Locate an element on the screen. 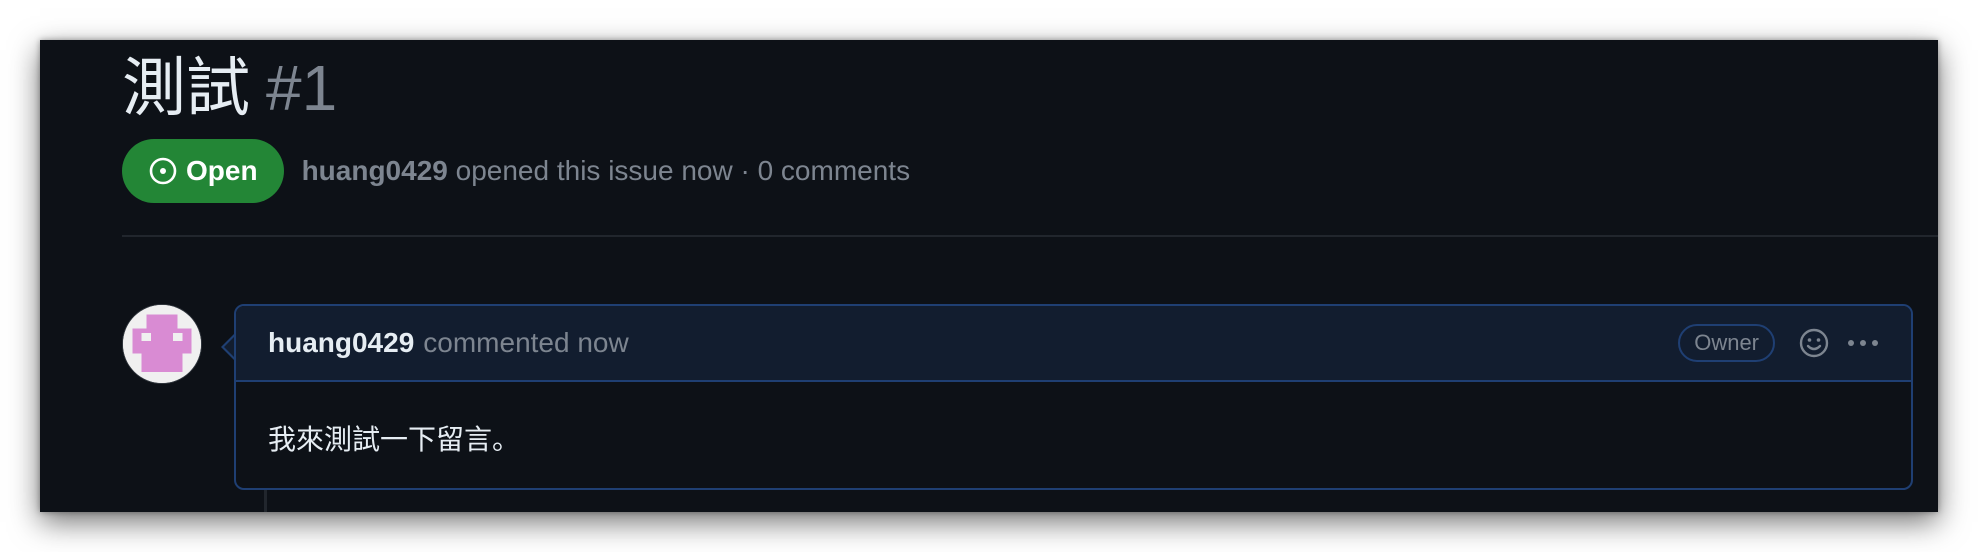  comment-author-link: huang0429 is located at coordinates (341, 343).